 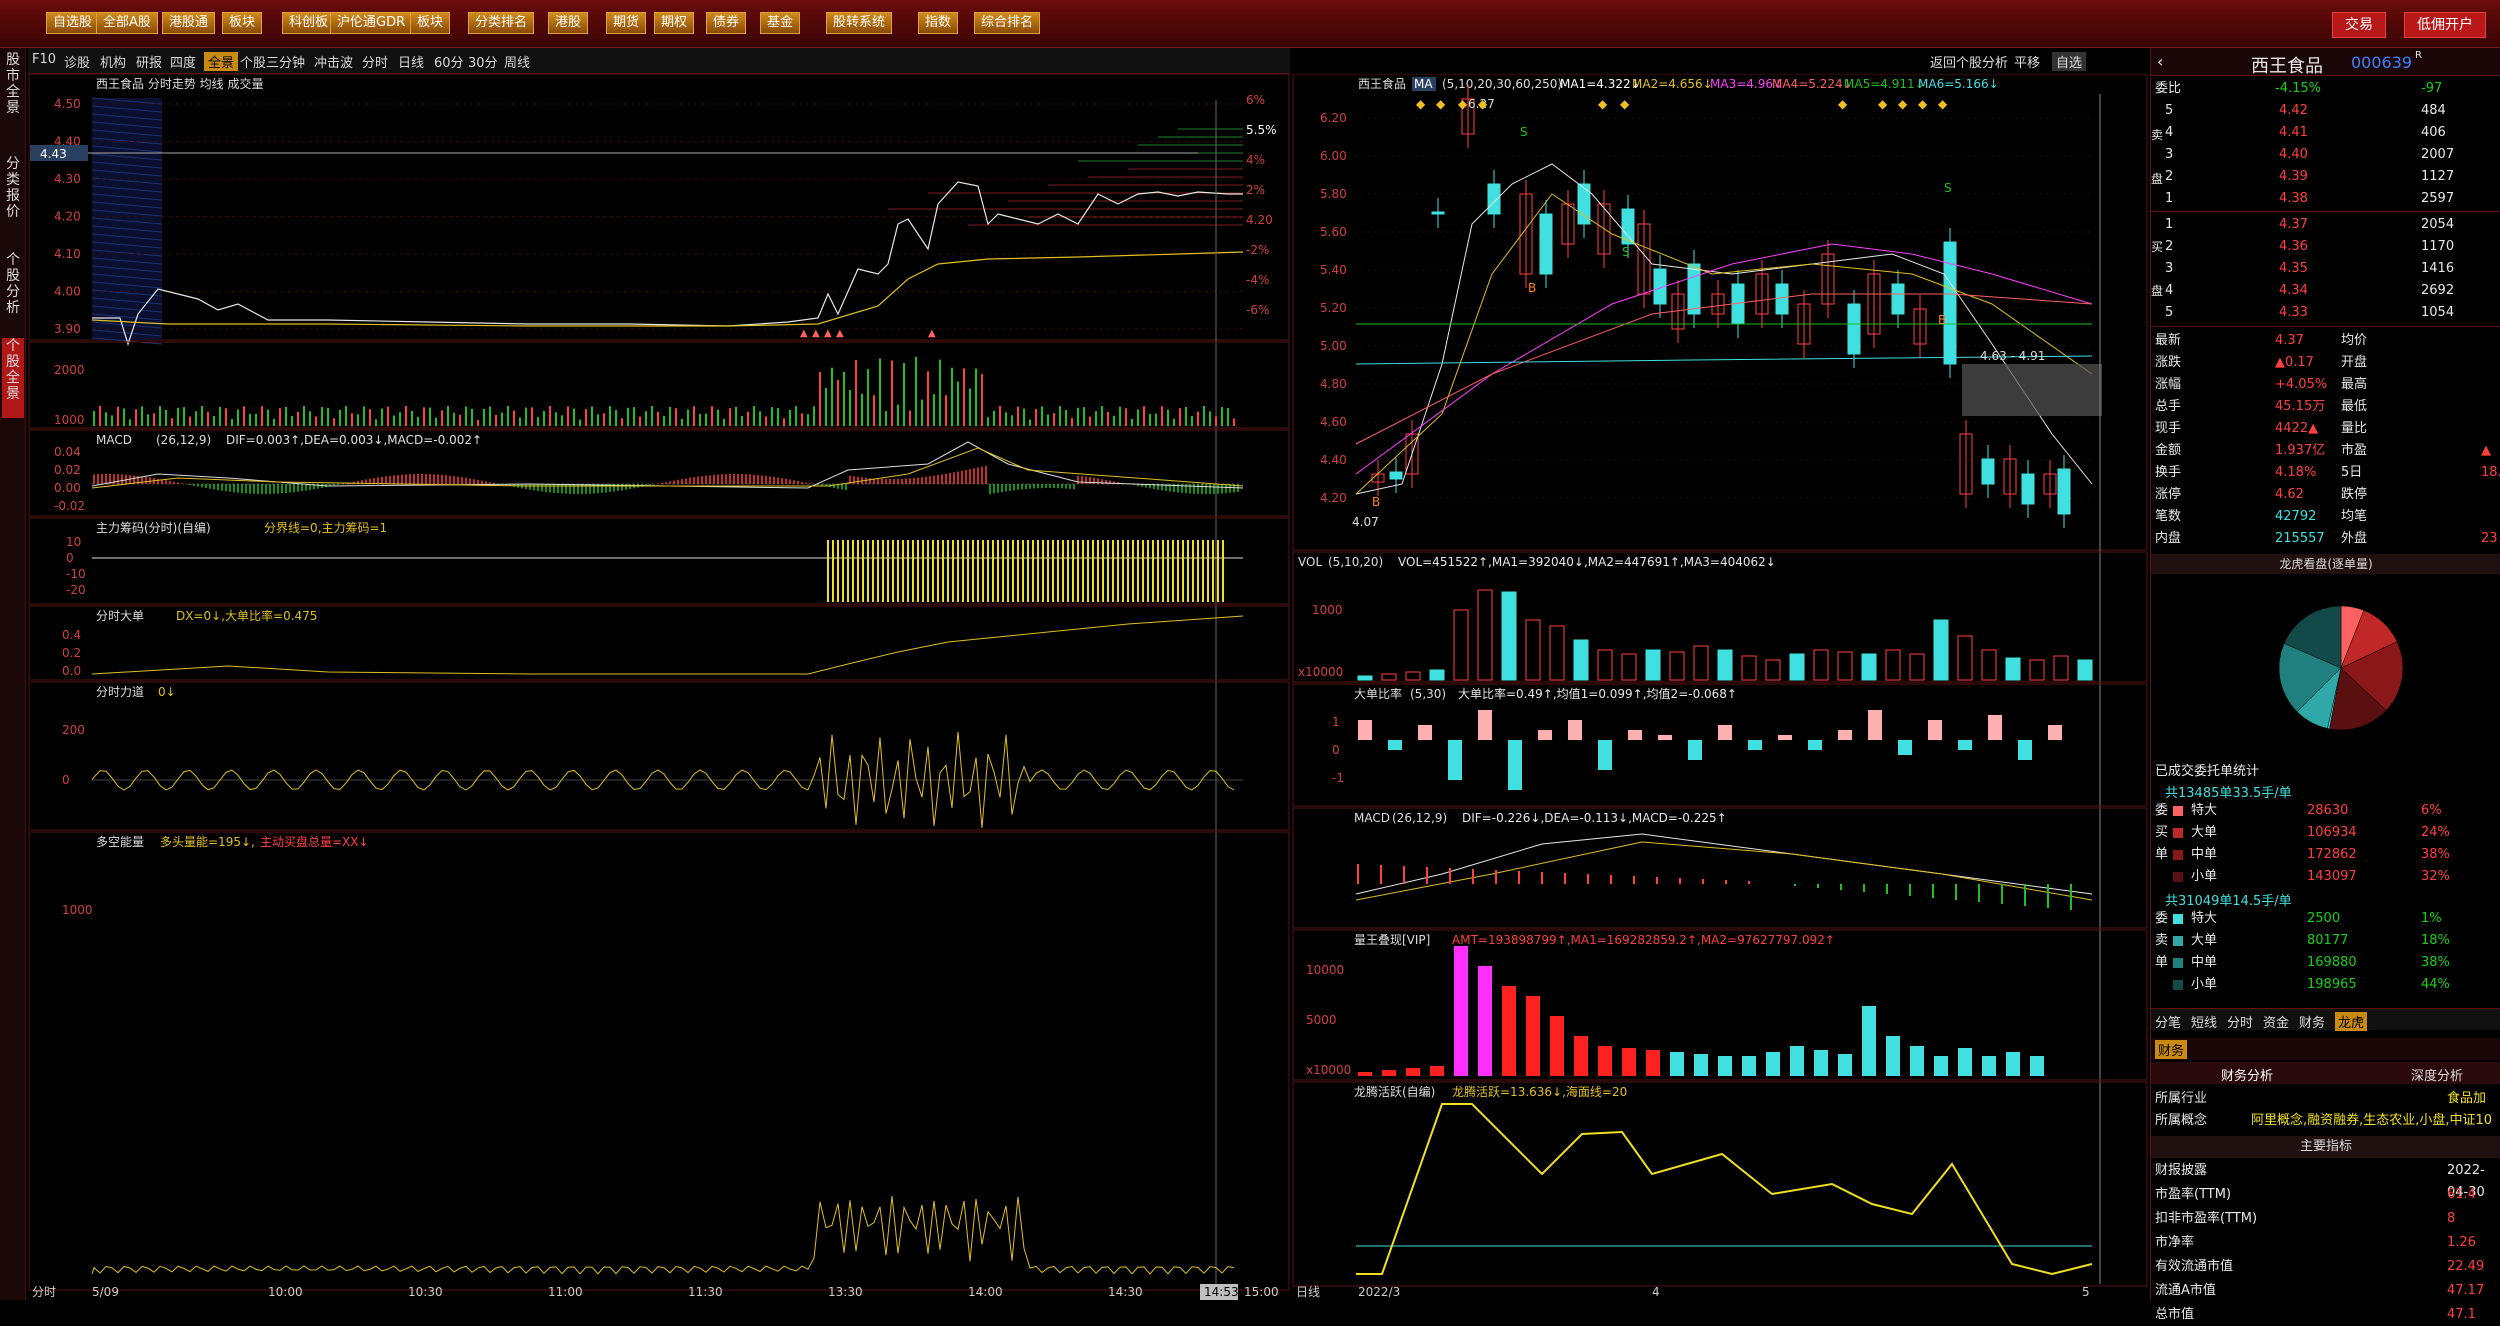 What do you see at coordinates (1724, 871) in the screenshot?
I see `kdea-line` at bounding box center [1724, 871].